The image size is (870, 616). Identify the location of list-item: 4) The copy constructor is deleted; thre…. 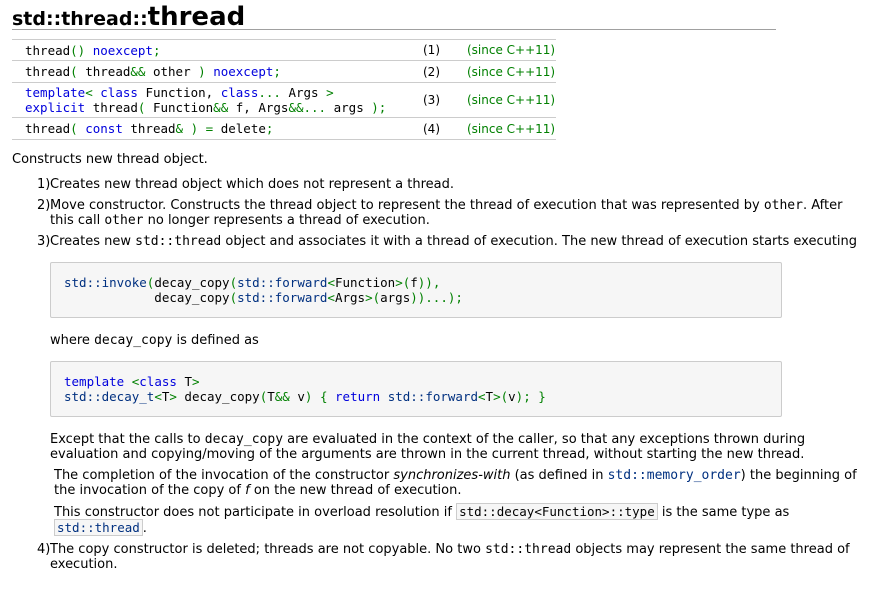
(435, 557).